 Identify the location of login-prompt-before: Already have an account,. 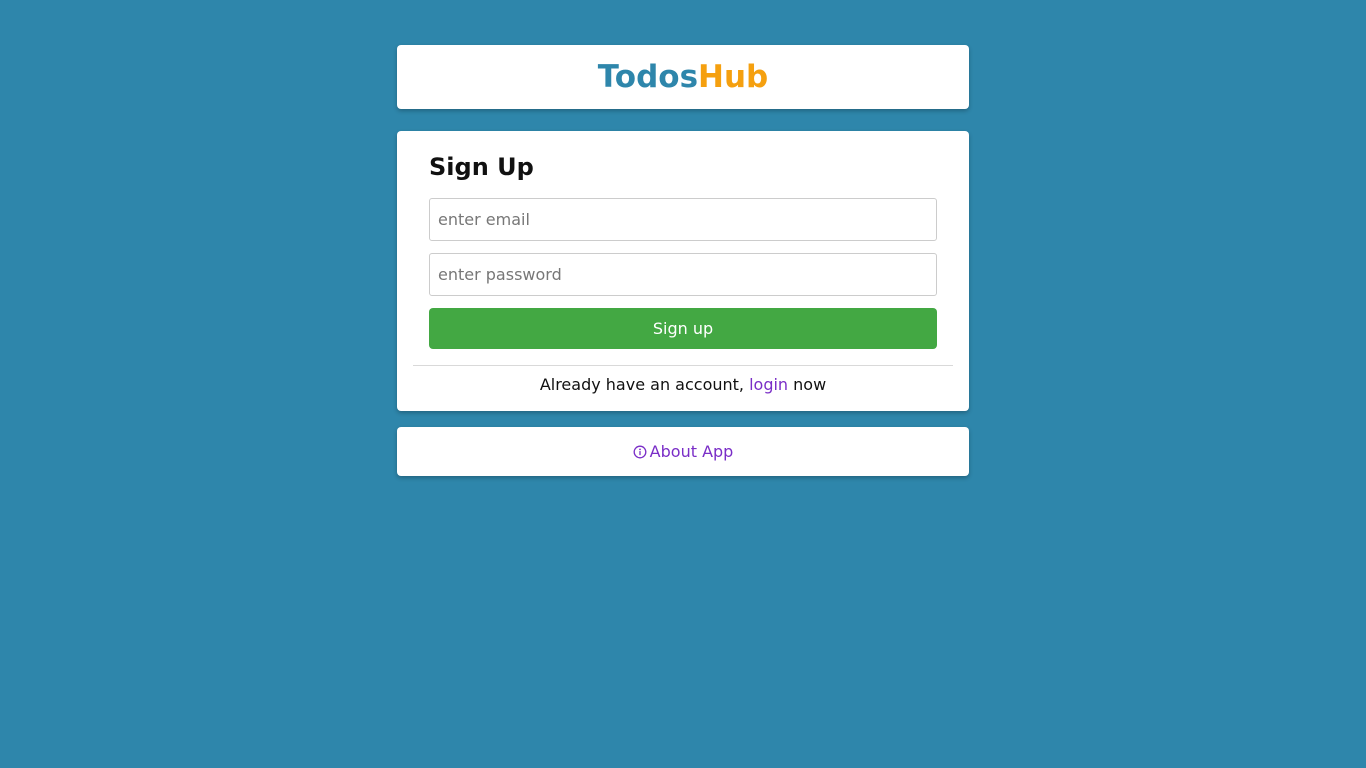
(644, 384).